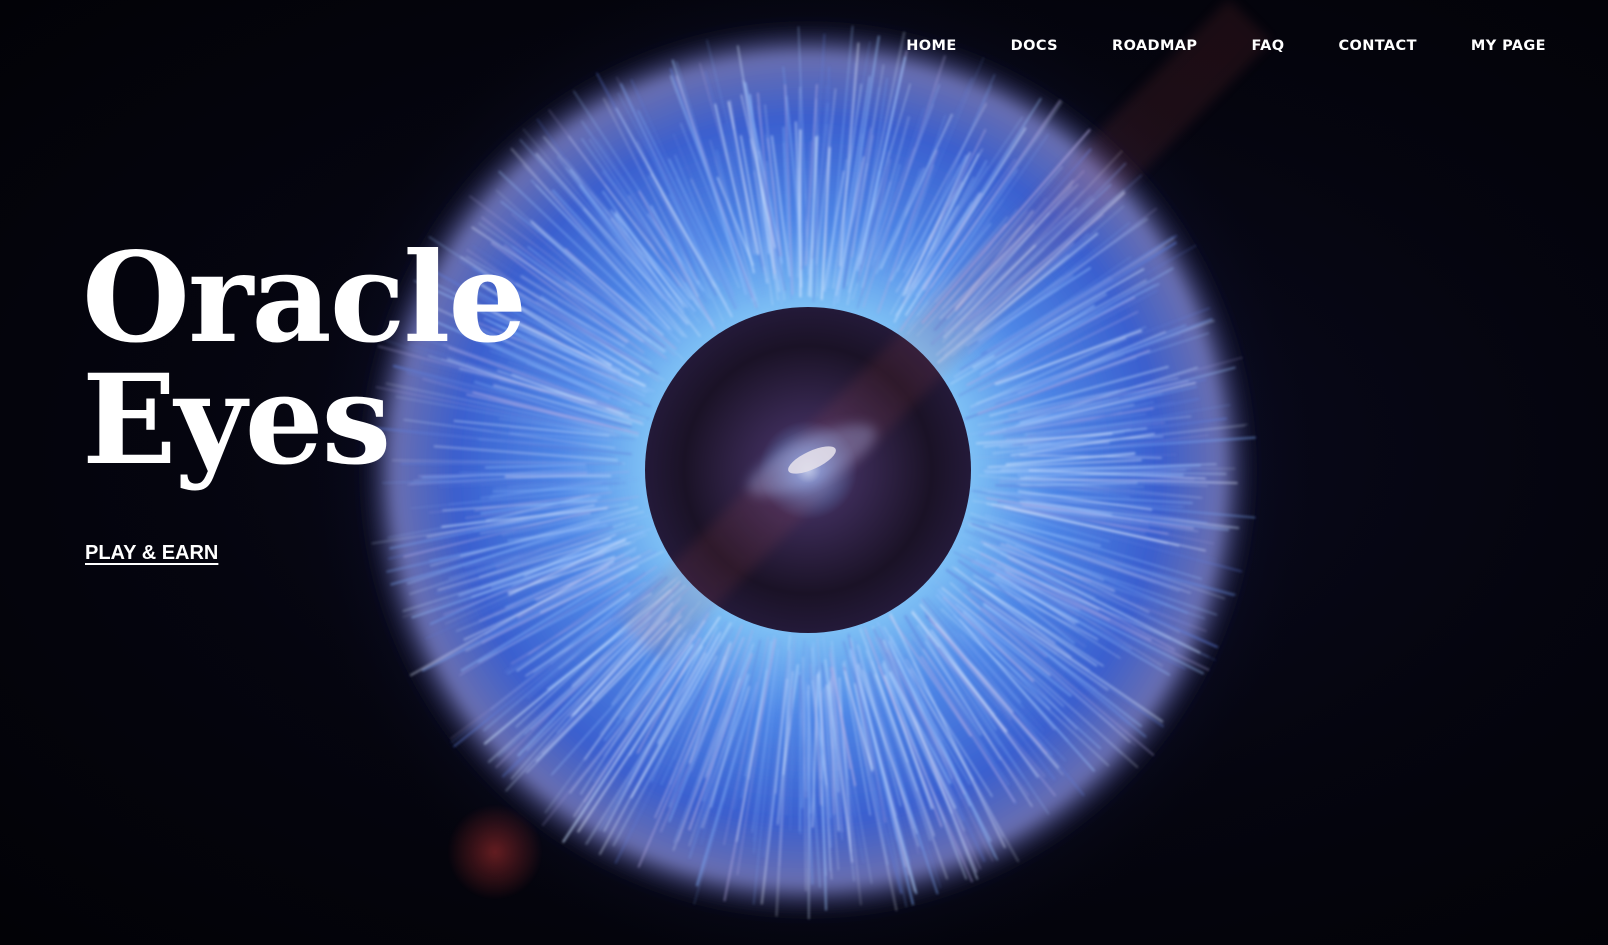  Describe the element at coordinates (1377, 46) in the screenshot. I see `nav-contact-link: CONTACT` at that location.